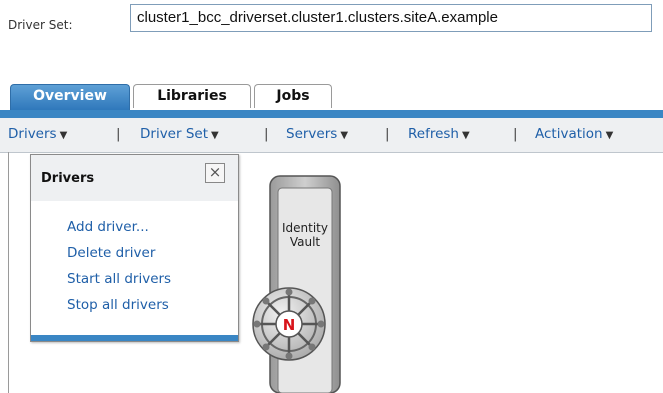 Image resolution: width=663 pixels, height=393 pixels. Describe the element at coordinates (68, 178) in the screenshot. I see `drivers-menu-title: Drivers` at that location.